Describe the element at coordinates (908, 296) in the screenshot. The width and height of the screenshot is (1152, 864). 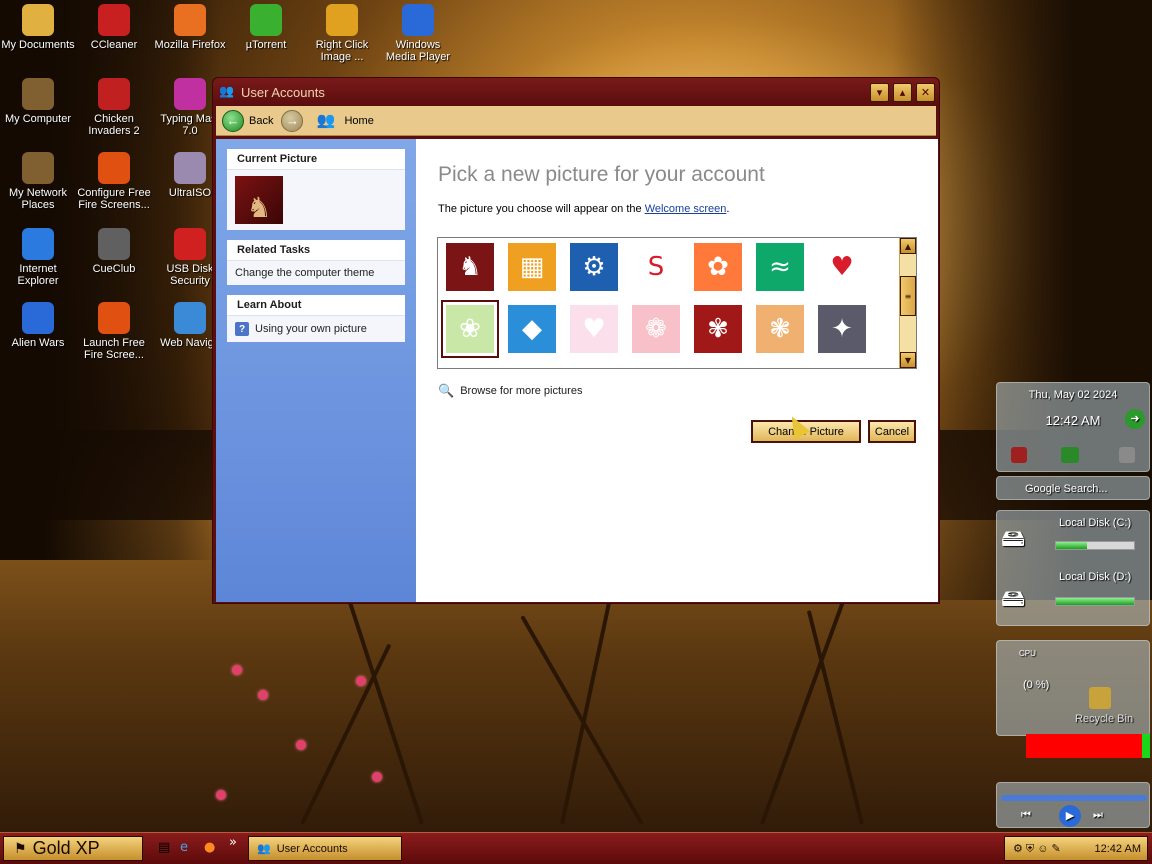
I see `scroll-thumb: ≡` at that location.